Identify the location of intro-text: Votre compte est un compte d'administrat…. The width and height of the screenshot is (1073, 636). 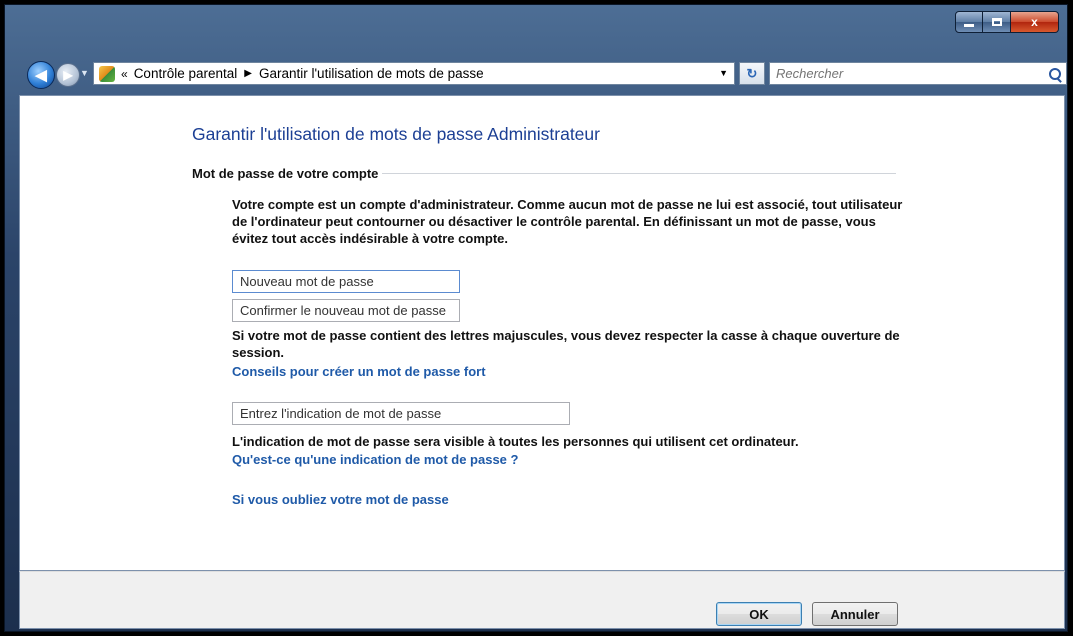
(567, 221).